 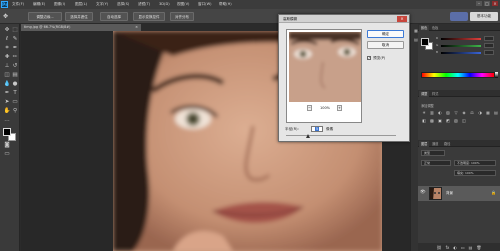 What do you see at coordinates (425, 42) in the screenshot?
I see `panel-foreground-color` at bounding box center [425, 42].